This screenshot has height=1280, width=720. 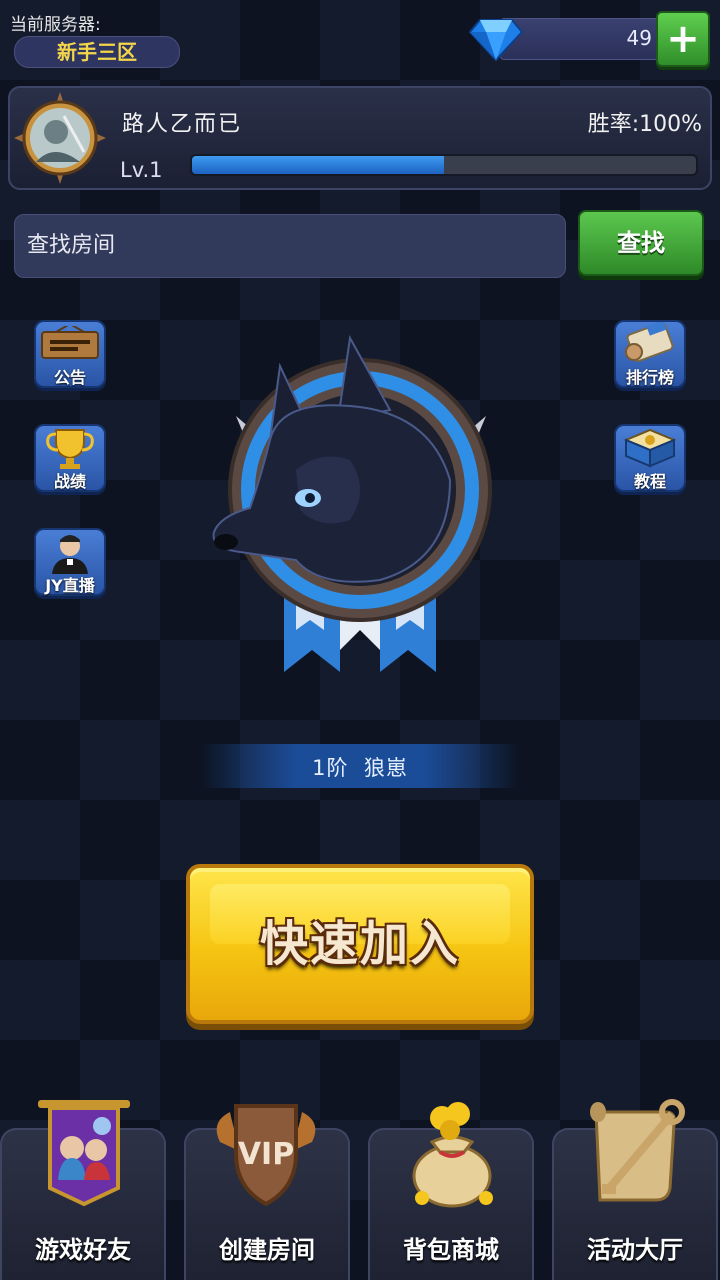 I want to click on player-level: Lv.1, so click(x=141, y=170).